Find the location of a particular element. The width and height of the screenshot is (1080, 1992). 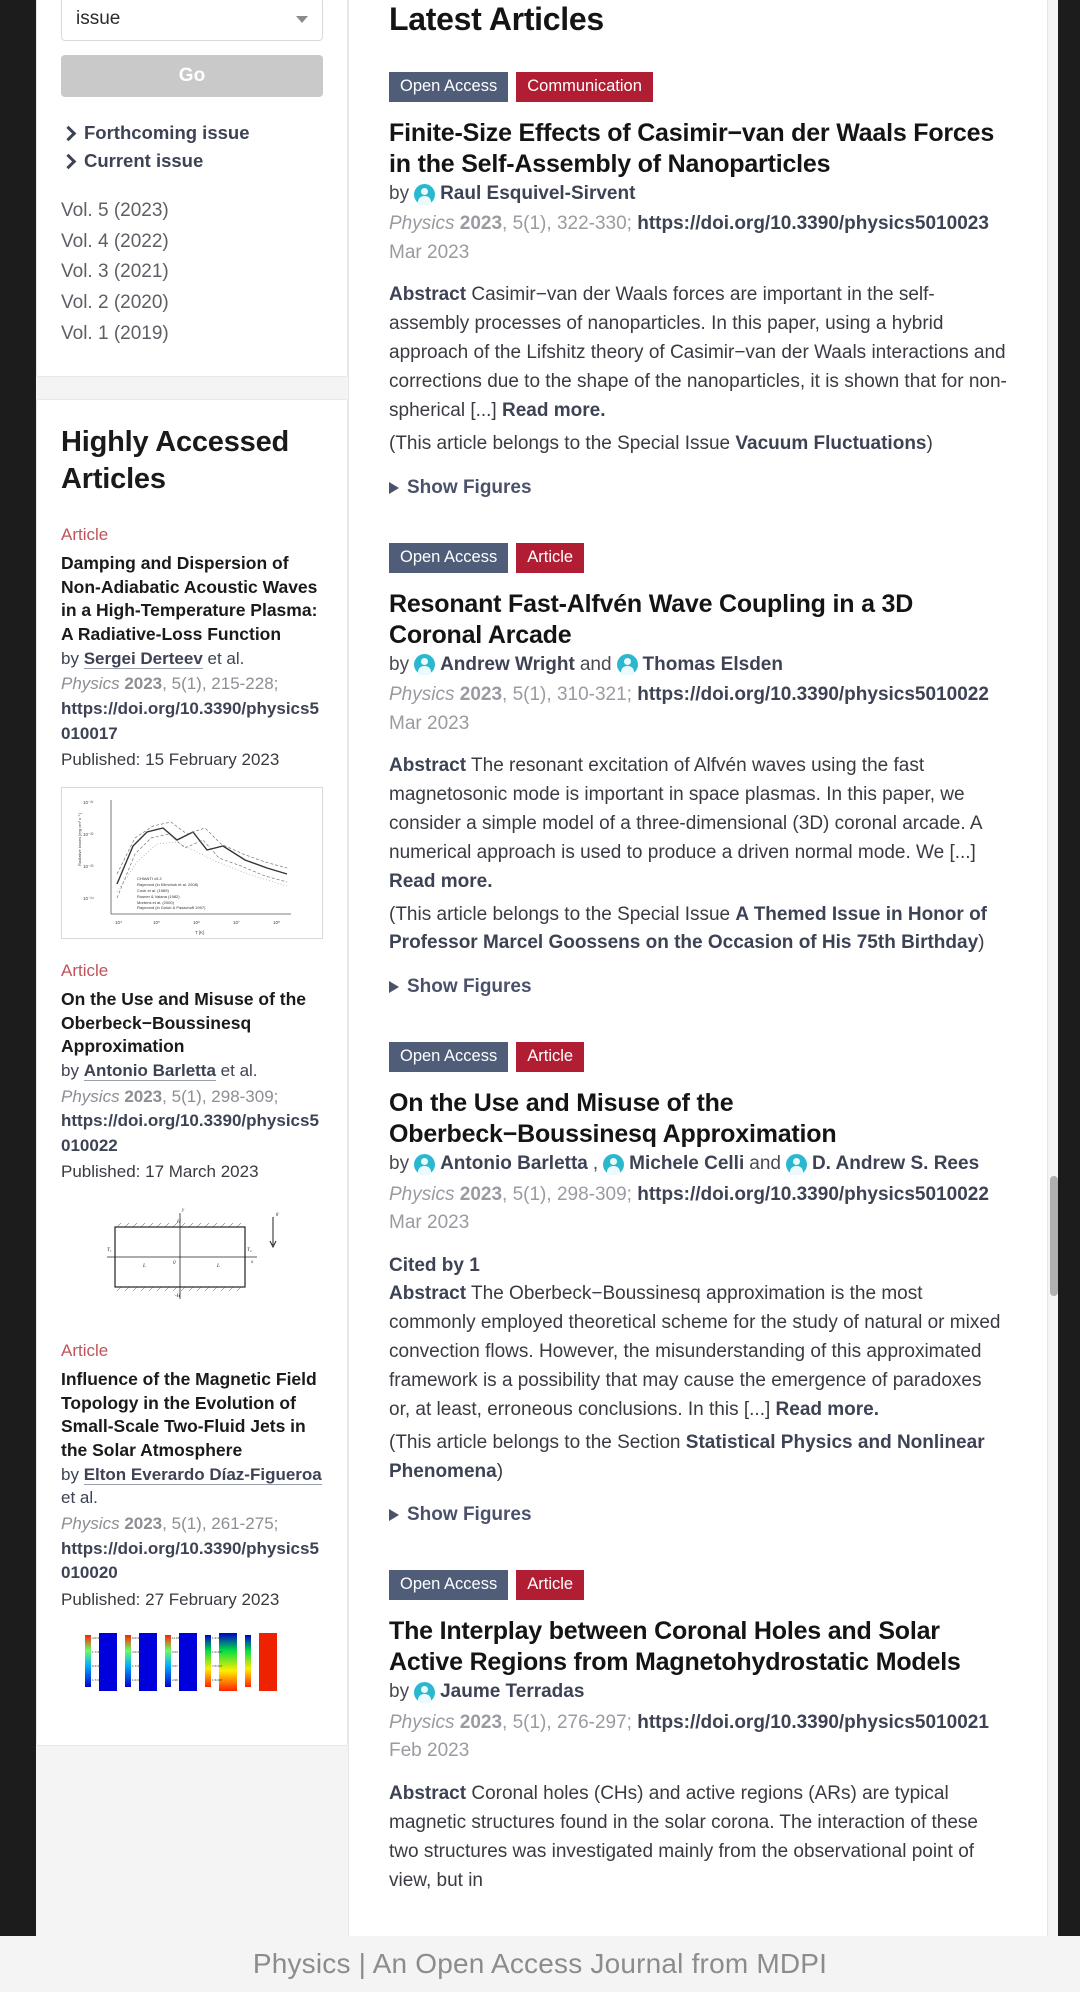

author-link: Raul Esquivel-Sirvent is located at coordinates (537, 194).